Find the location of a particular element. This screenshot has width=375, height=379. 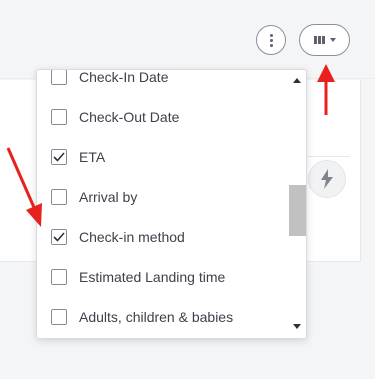

divider is located at coordinates (325, 156).